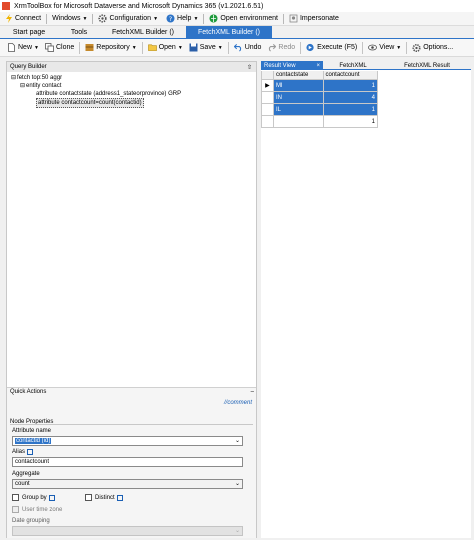 Image resolution: width=474 pixels, height=540 pixels. I want to click on attribute-name-value: contactid (id), so click(33, 441).